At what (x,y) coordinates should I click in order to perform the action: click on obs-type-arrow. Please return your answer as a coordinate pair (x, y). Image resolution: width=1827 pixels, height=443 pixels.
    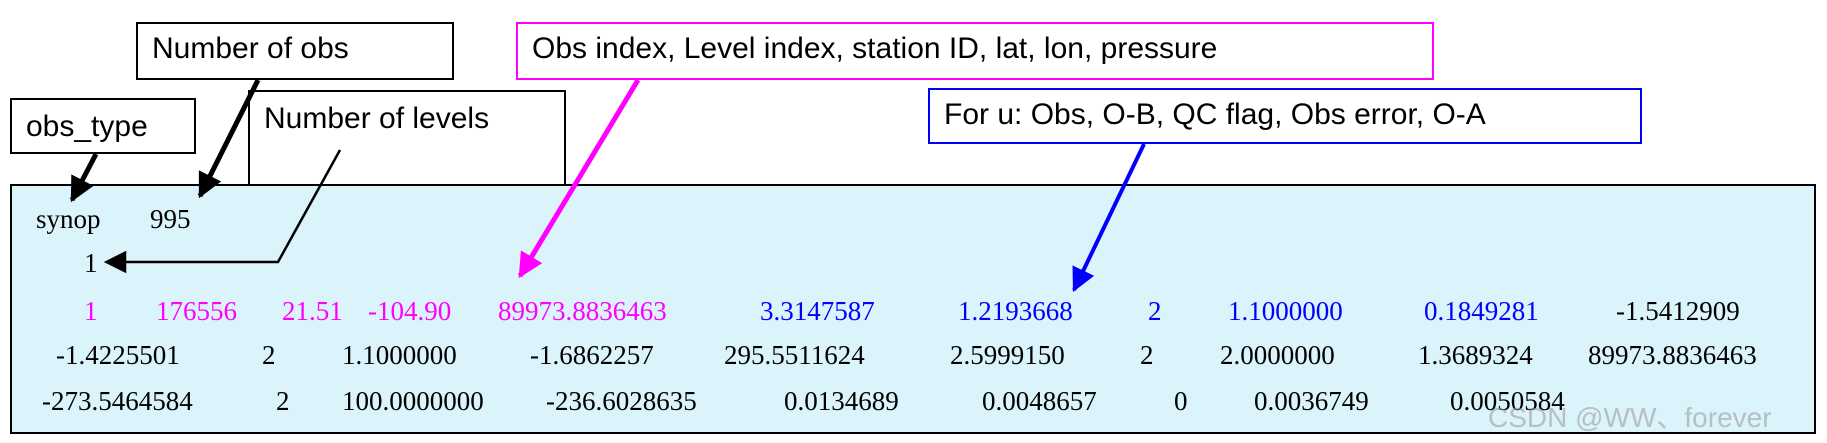
    Looking at the image, I should click on (84, 177).